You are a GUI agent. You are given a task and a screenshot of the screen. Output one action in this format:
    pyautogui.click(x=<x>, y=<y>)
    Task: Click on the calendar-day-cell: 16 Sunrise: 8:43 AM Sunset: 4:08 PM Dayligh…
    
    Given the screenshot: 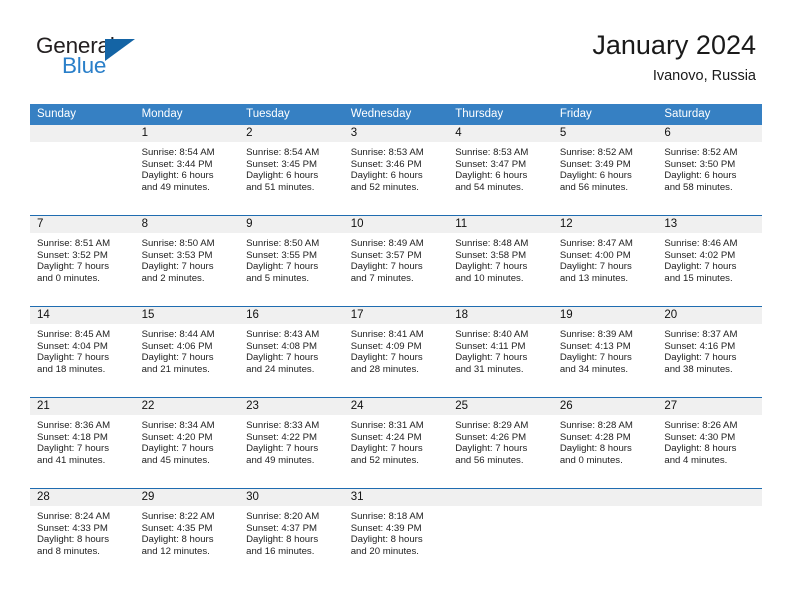 What is the action you would take?
    pyautogui.click(x=291, y=352)
    